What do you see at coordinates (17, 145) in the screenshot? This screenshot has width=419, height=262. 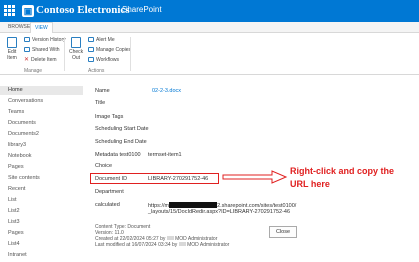 I see `nav-item-library3: library3` at bounding box center [17, 145].